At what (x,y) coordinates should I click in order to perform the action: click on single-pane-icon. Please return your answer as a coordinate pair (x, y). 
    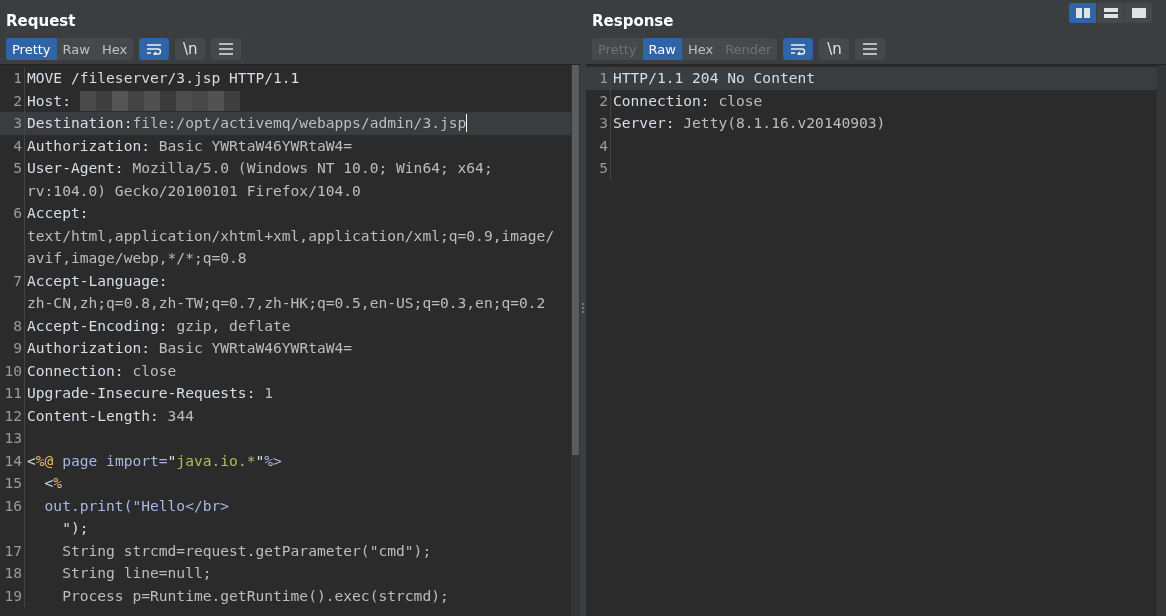
    Looking at the image, I should click on (1138, 13).